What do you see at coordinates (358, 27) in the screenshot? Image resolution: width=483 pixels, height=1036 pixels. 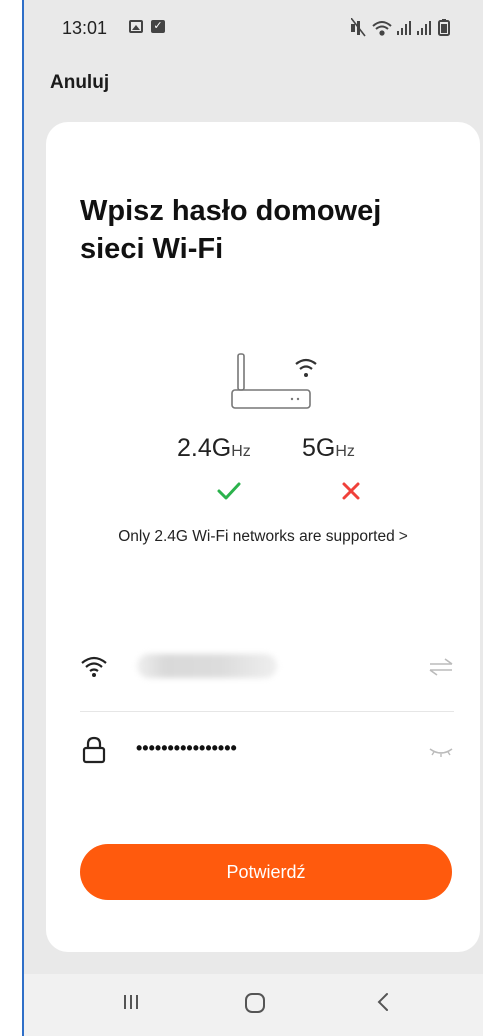 I see `mute-icon` at bounding box center [358, 27].